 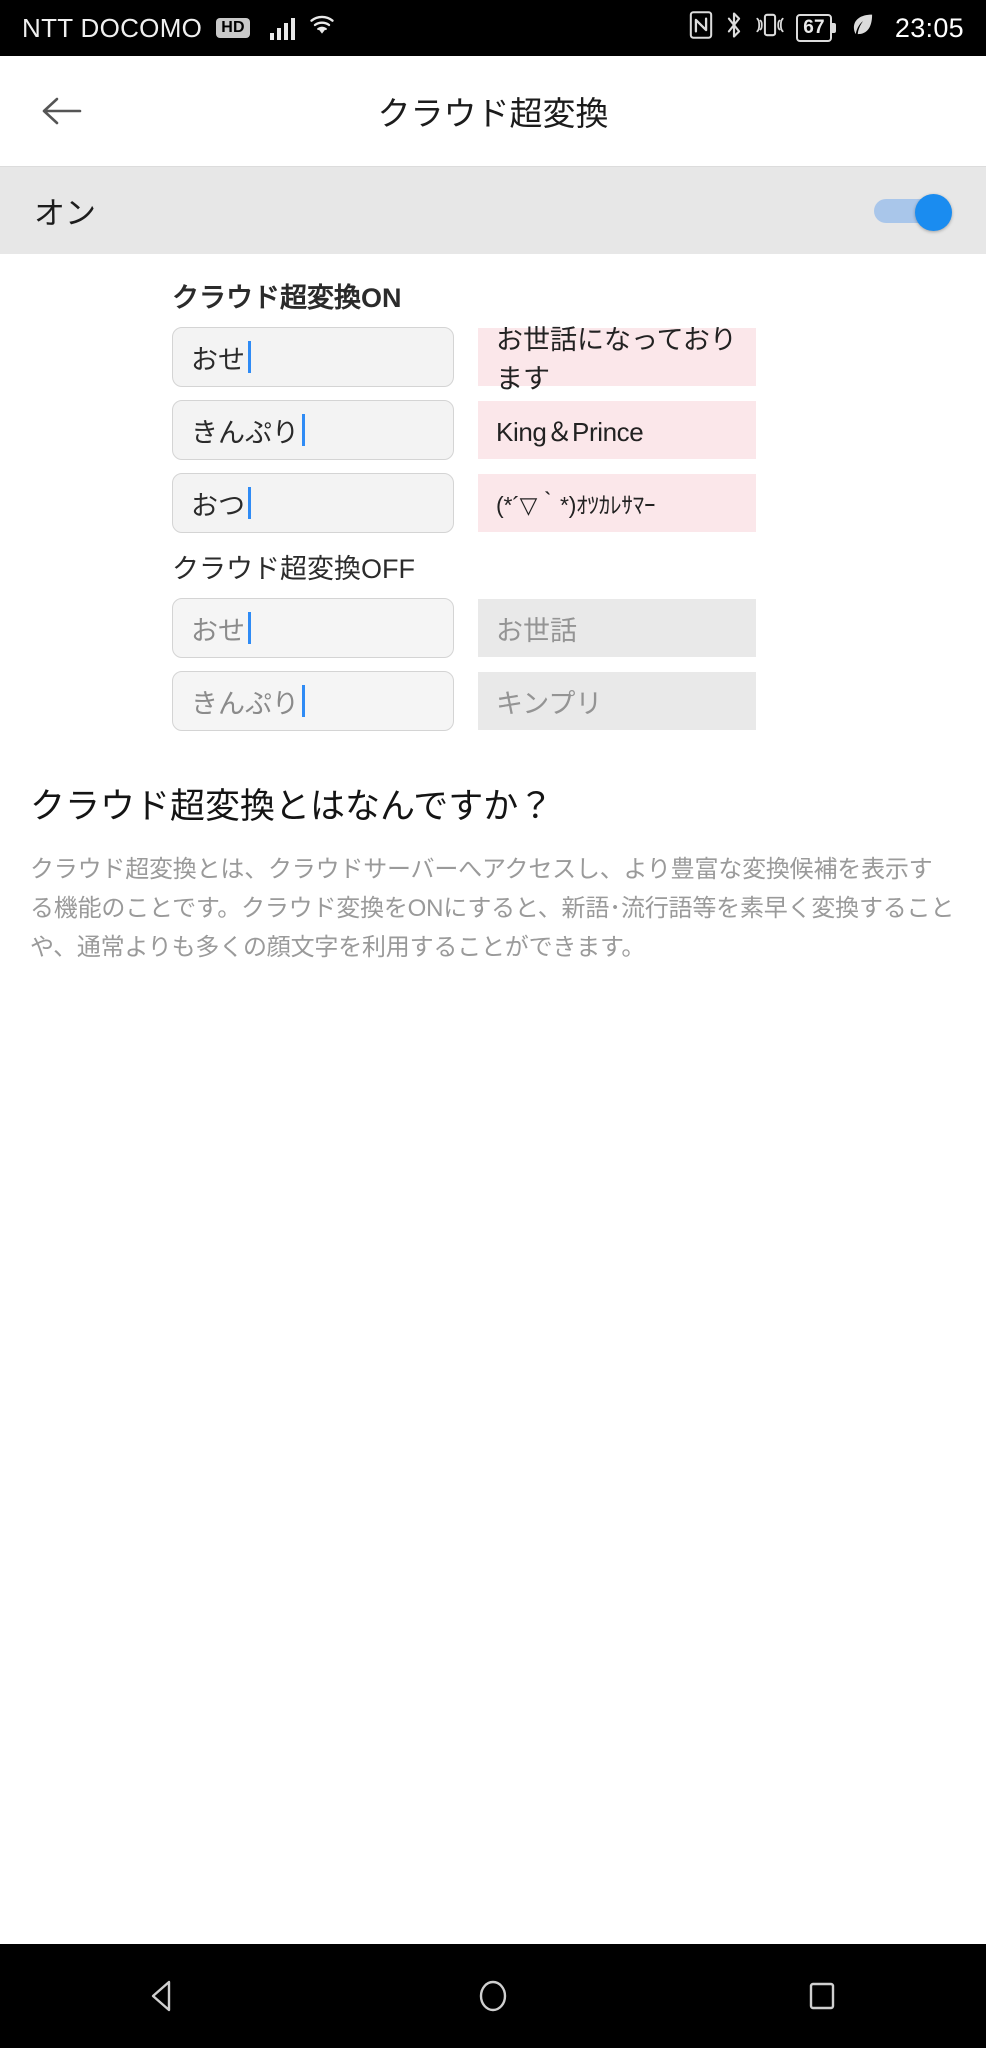 What do you see at coordinates (218, 505) in the screenshot?
I see `example-input-text: おつ` at bounding box center [218, 505].